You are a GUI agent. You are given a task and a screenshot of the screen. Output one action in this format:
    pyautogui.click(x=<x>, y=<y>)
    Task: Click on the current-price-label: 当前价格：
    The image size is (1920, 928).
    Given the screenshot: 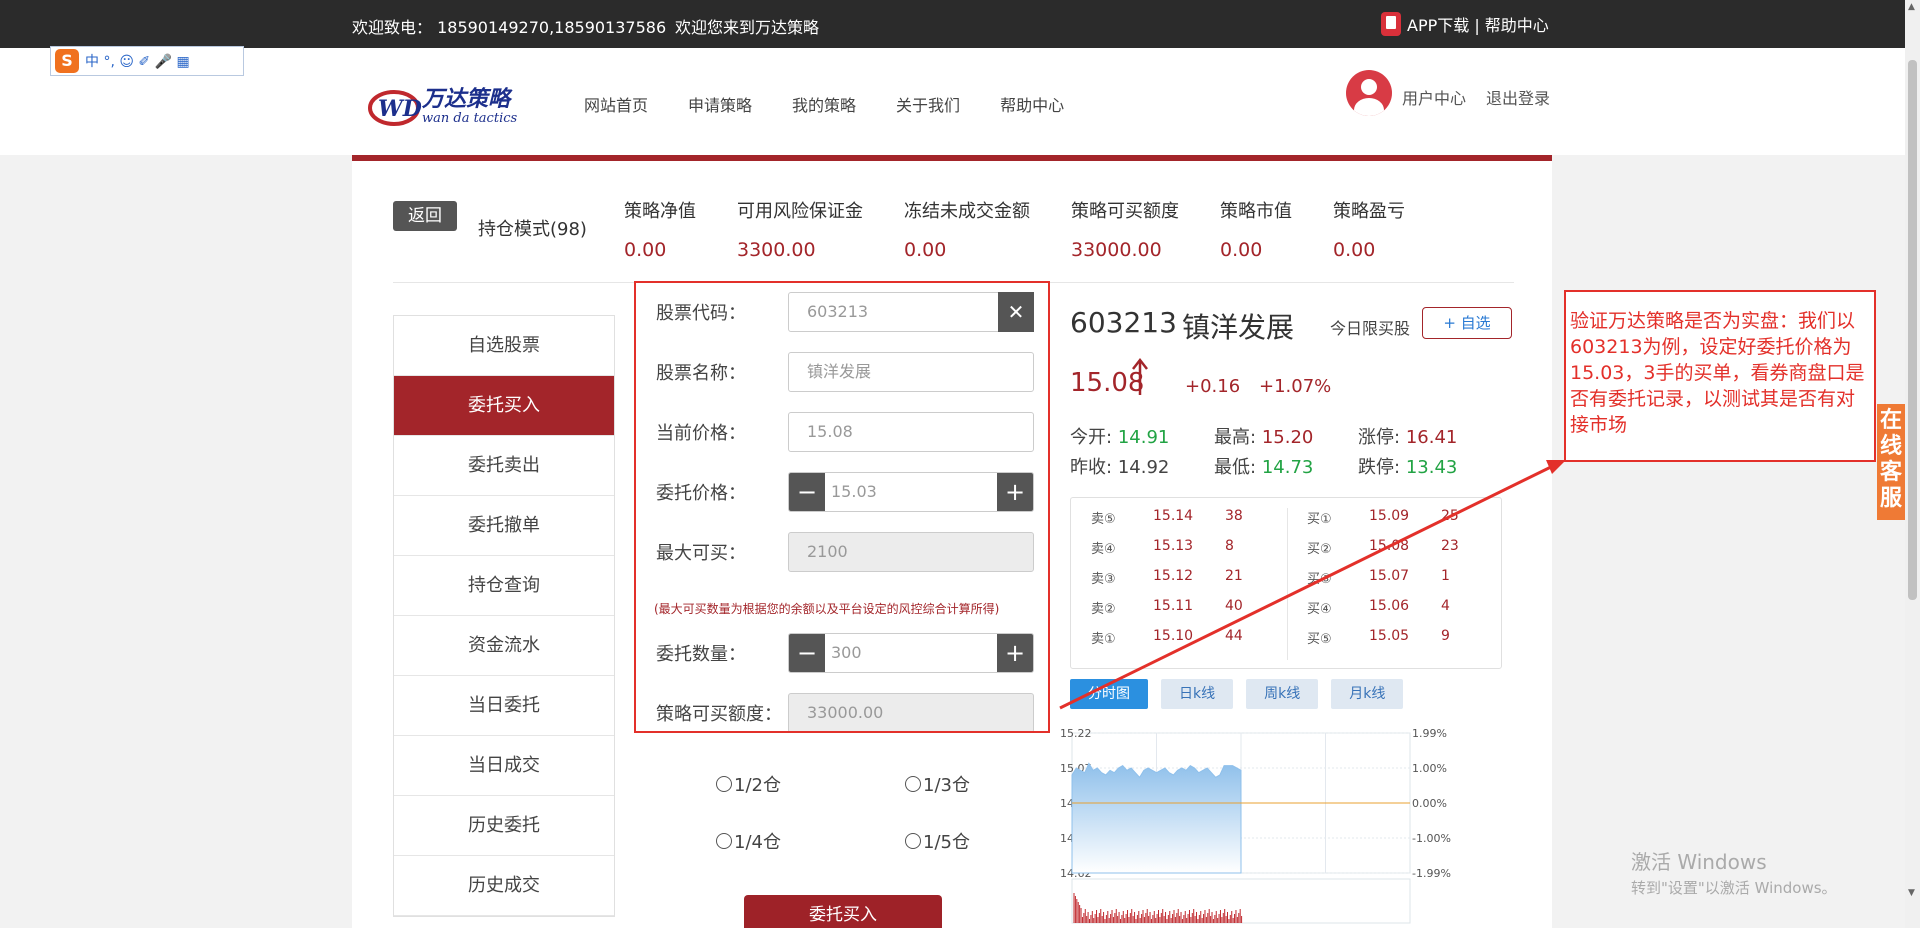 What is the action you would take?
    pyautogui.click(x=701, y=433)
    